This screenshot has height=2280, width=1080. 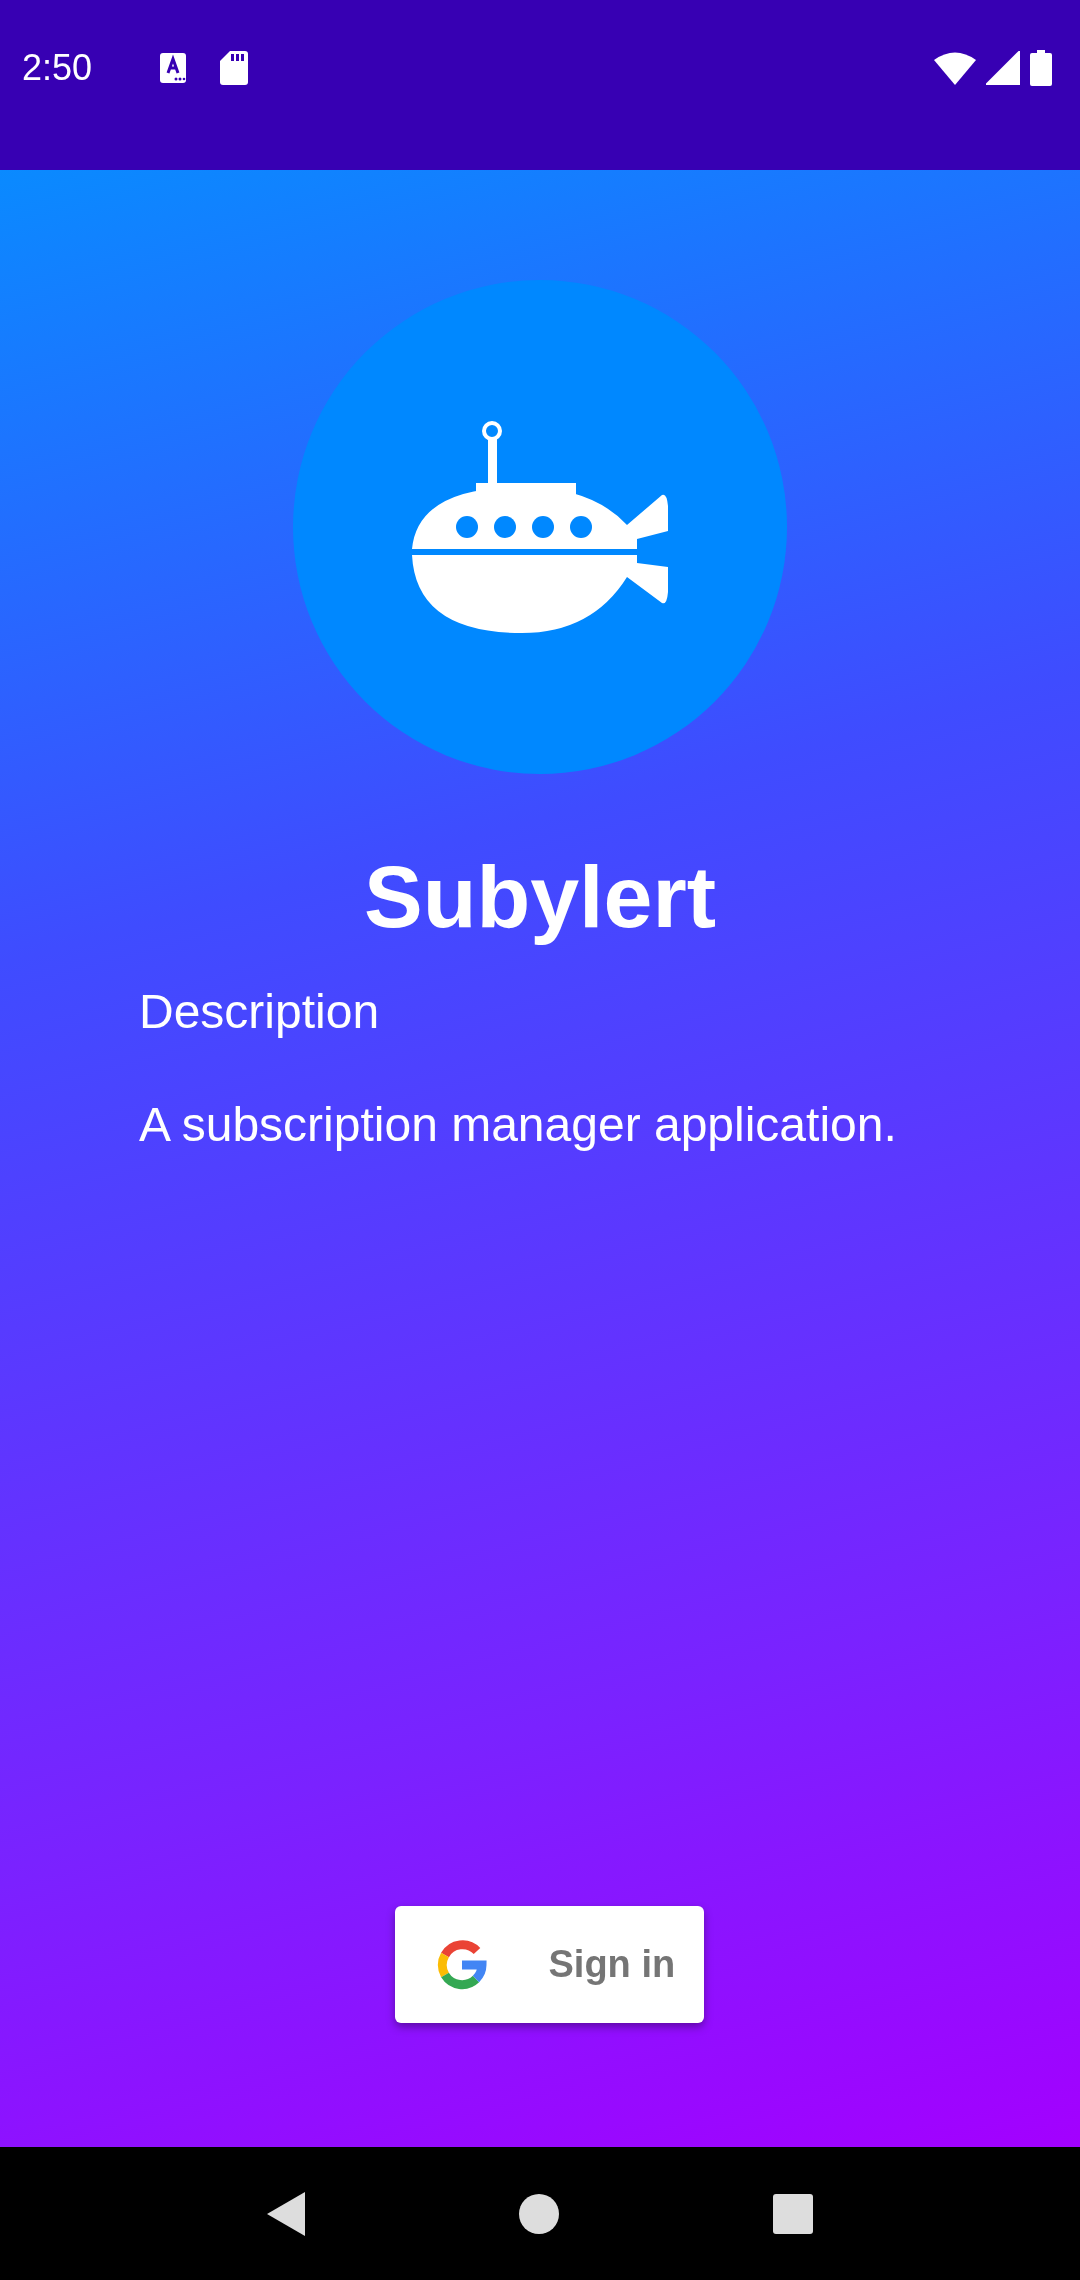 I want to click on font-notification-icon, so click(x=173, y=68).